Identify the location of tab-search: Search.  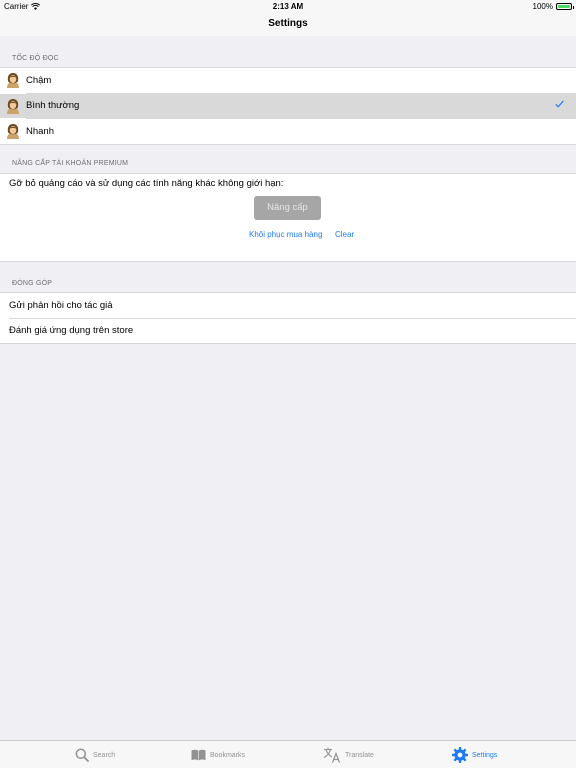
(95, 754).